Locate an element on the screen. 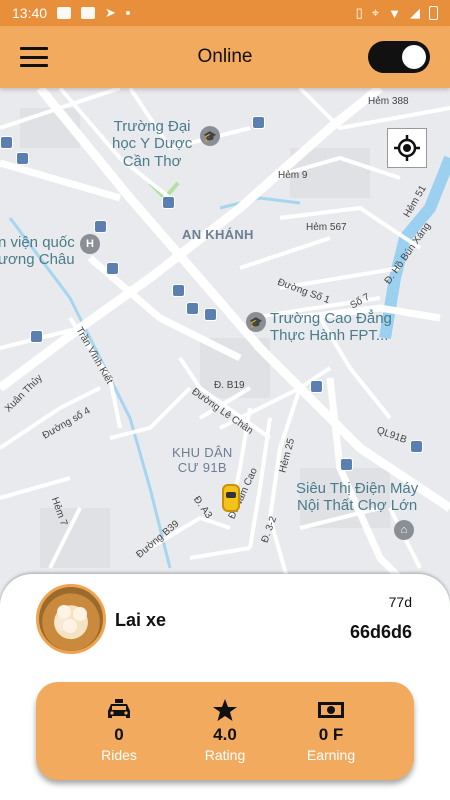  battery-icon is located at coordinates (433, 13).